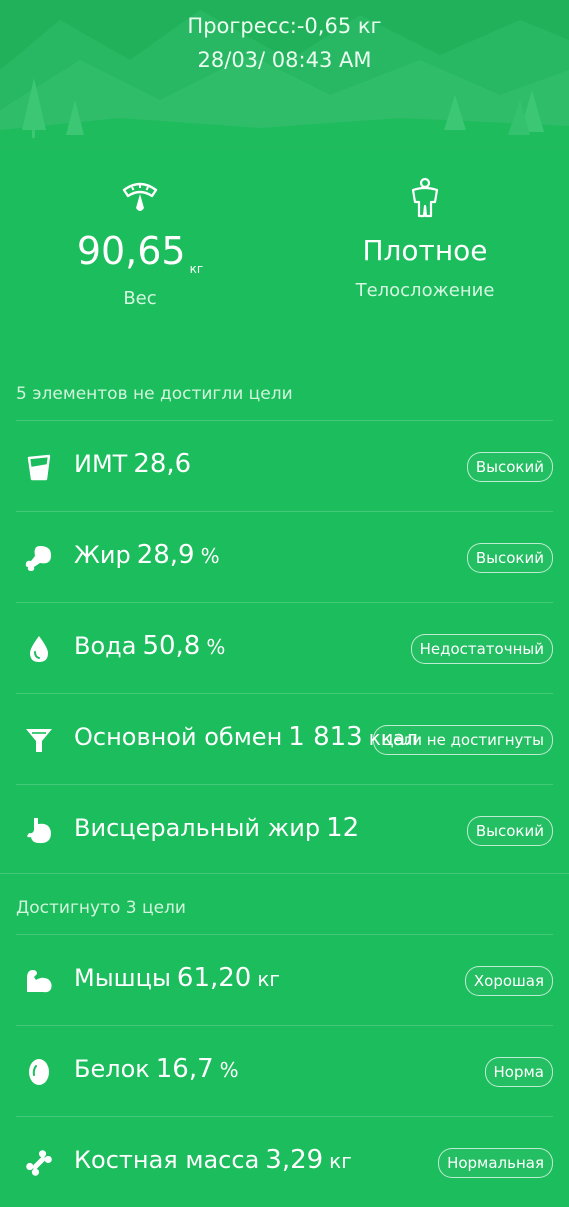 The width and height of the screenshot is (569, 1207). I want to click on metric-value: 28,6, so click(162, 464).